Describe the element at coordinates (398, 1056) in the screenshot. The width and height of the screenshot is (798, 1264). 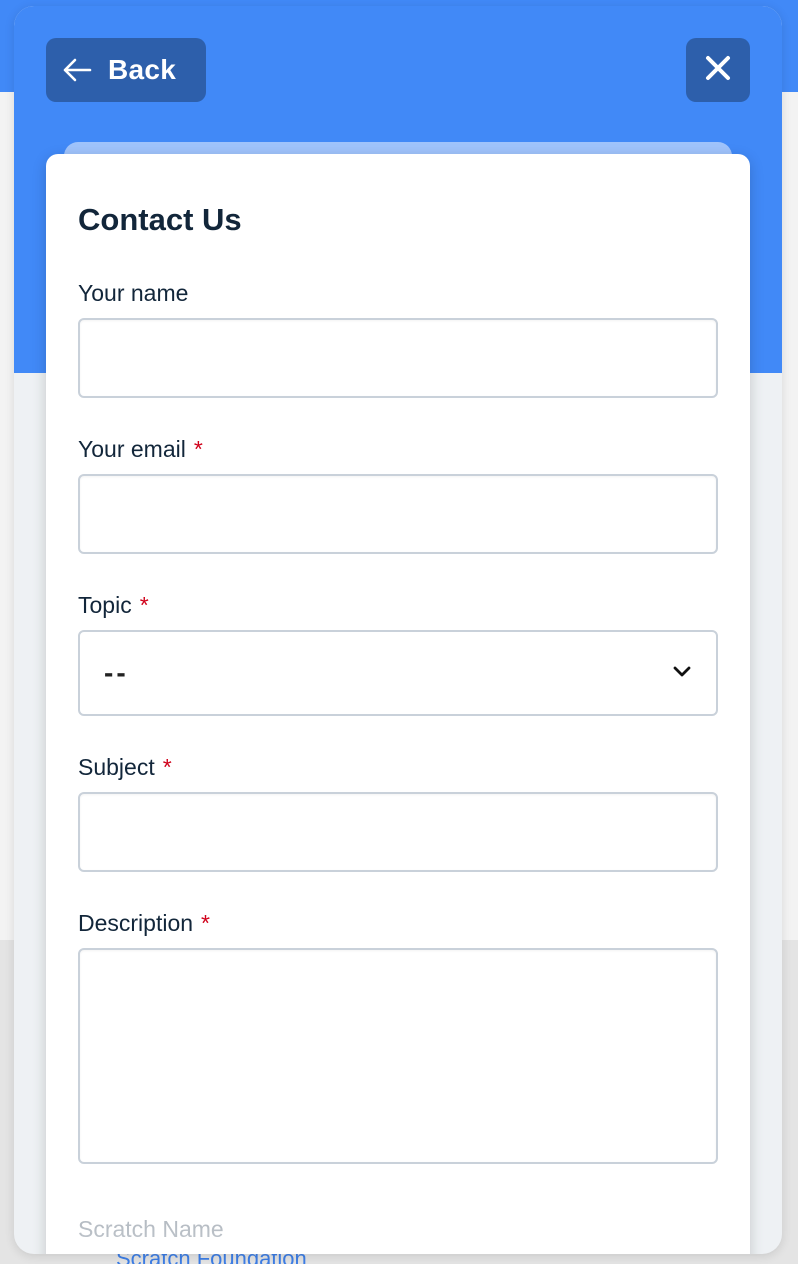
I see `description-textarea` at that location.